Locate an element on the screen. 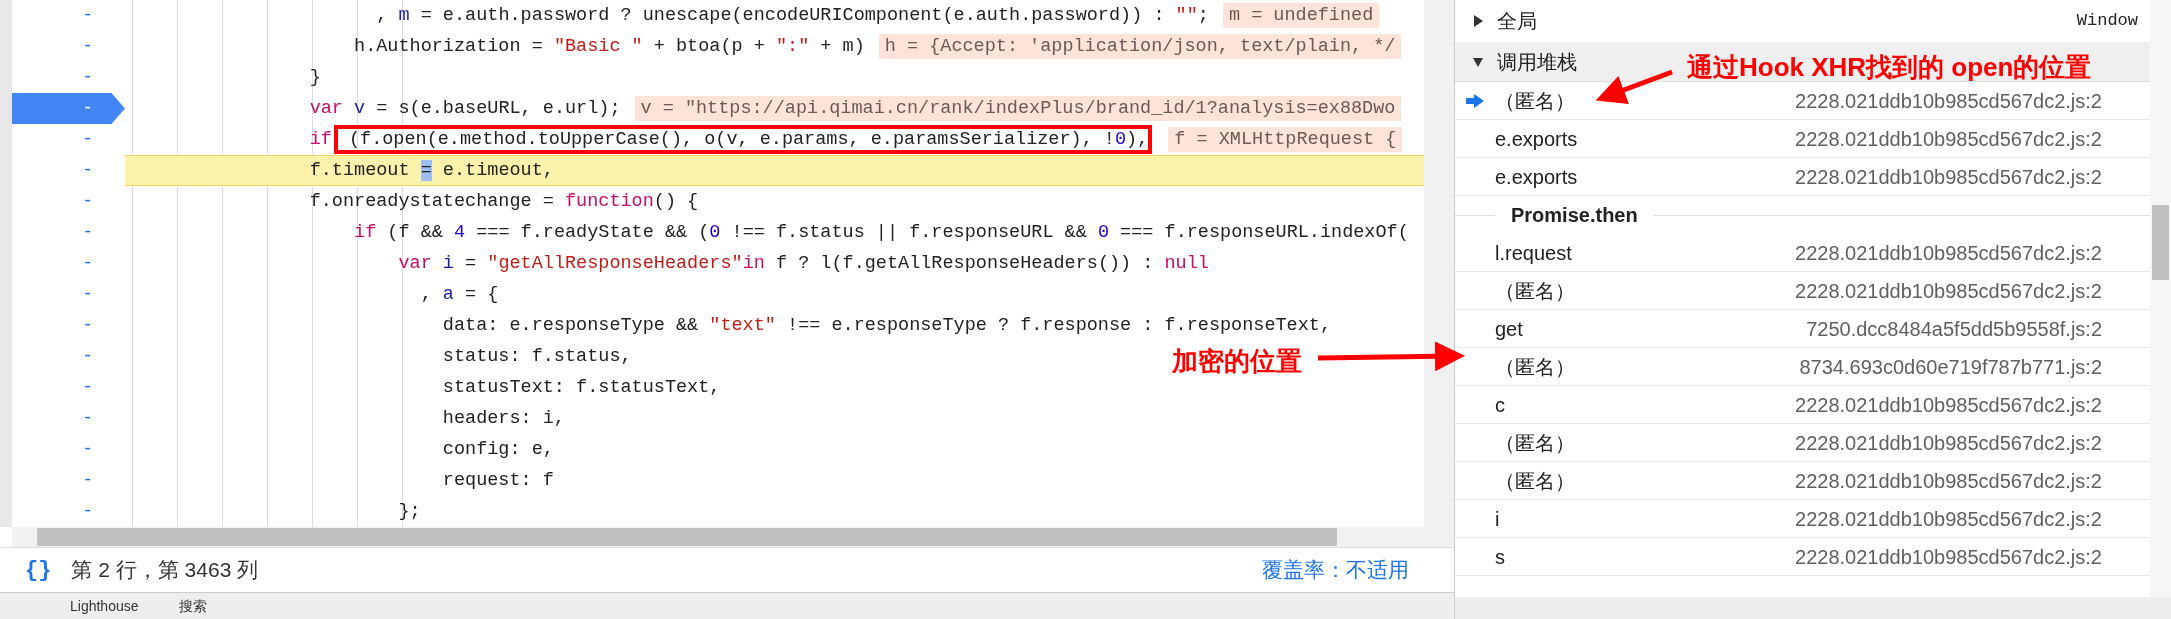 The height and width of the screenshot is (619, 2171). async-separator: Promise.then is located at coordinates (1574, 215).